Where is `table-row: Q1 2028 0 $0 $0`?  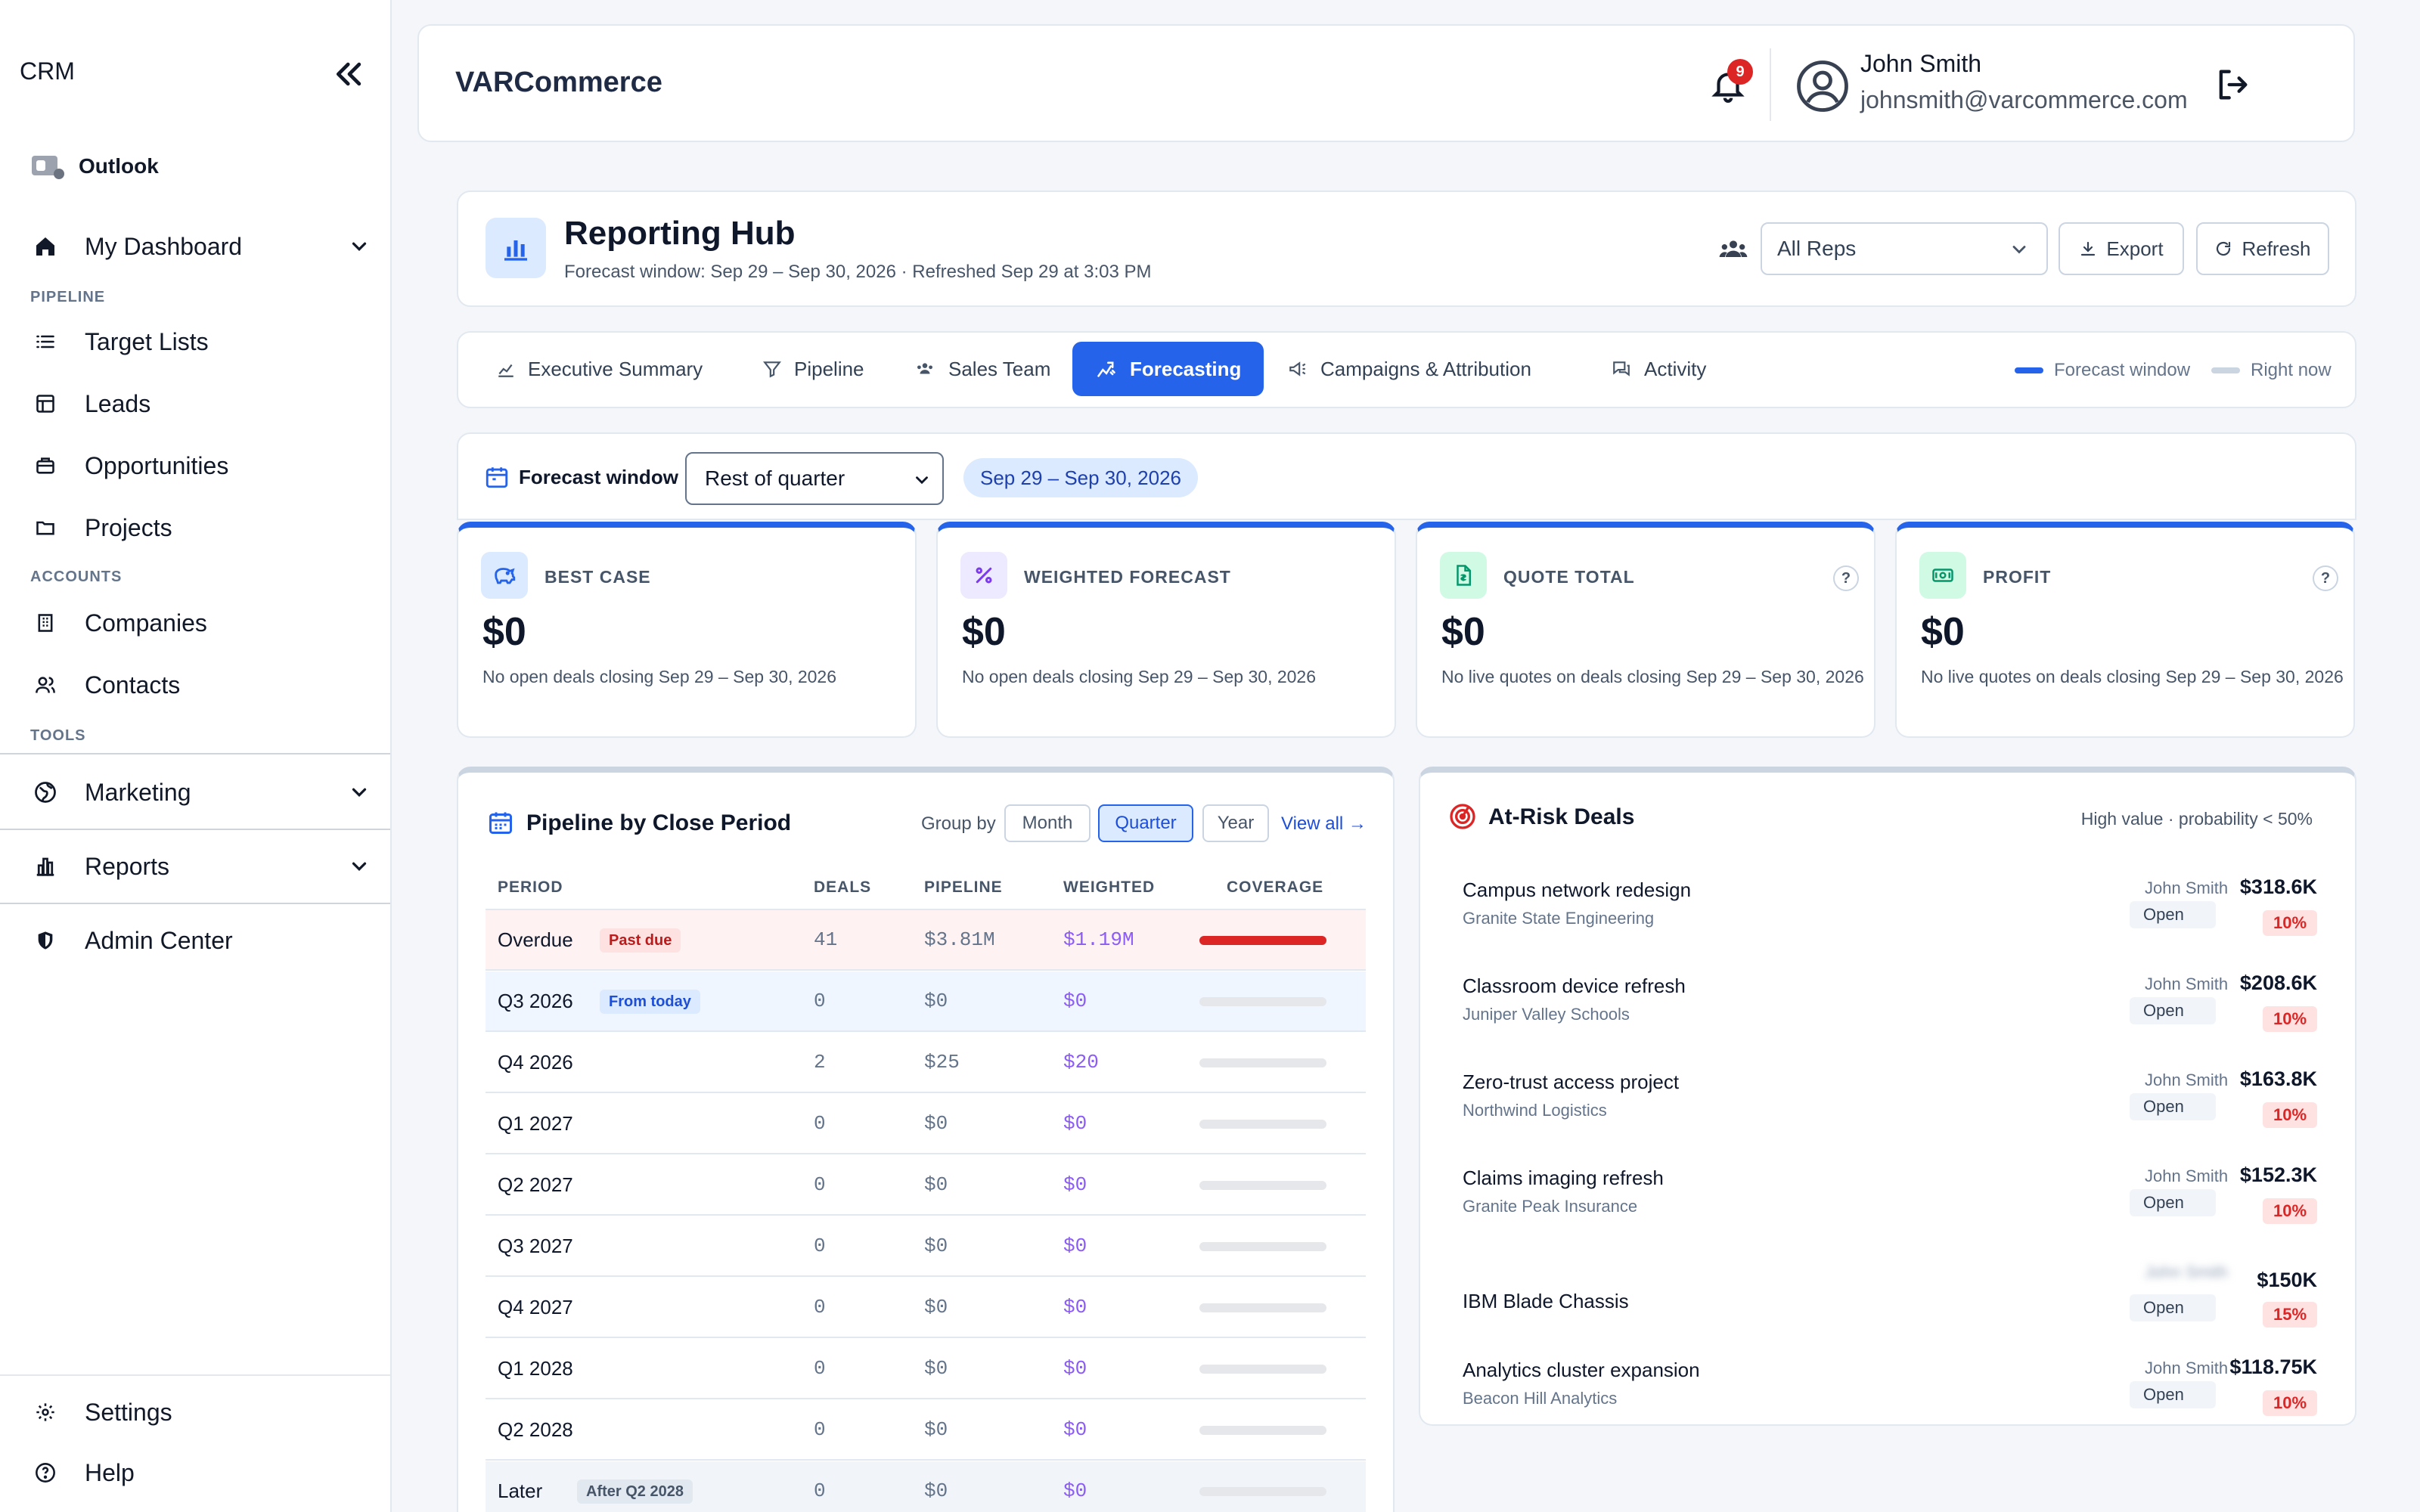
table-row: Q1 2028 0 $0 $0 is located at coordinates (926, 1369).